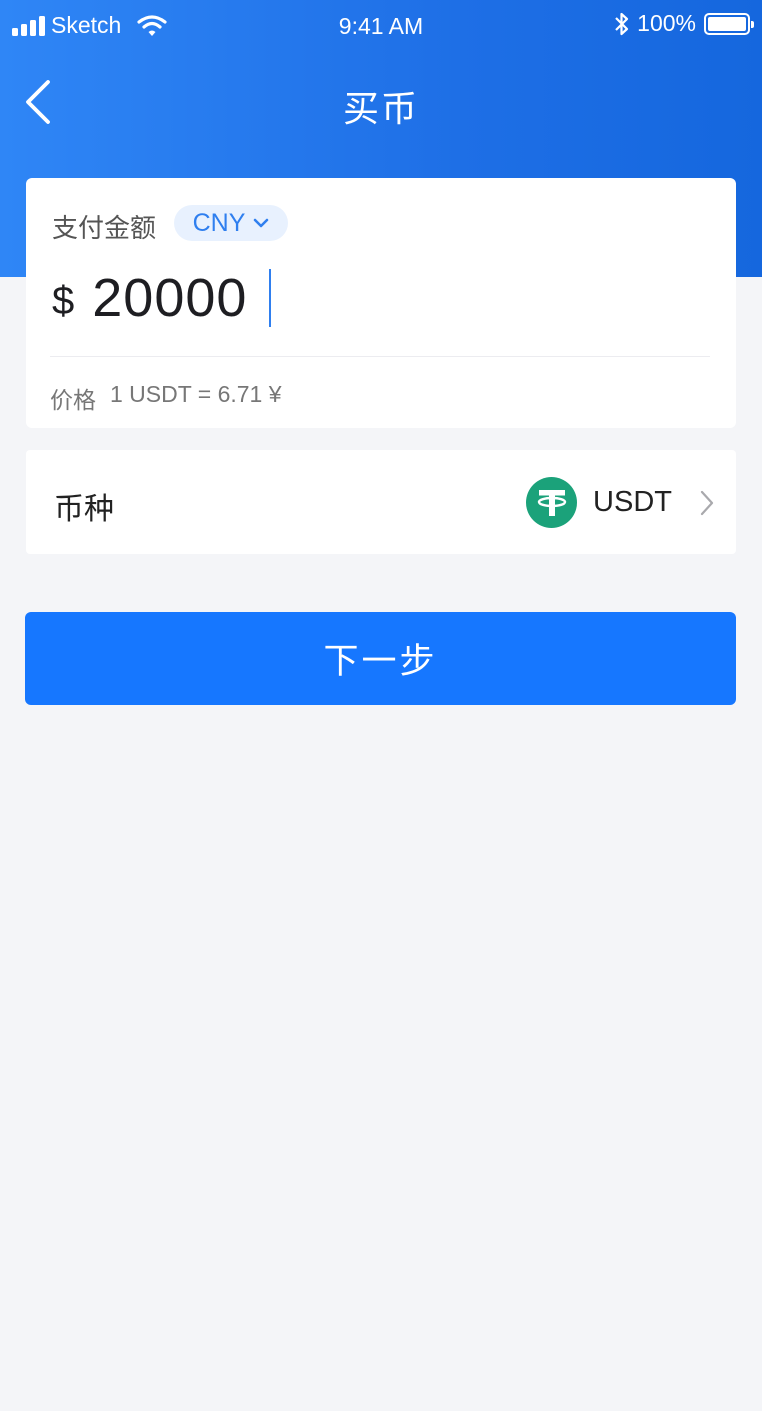 The width and height of the screenshot is (762, 1411). Describe the element at coordinates (170, 298) in the screenshot. I see `amount-value: 20000` at that location.